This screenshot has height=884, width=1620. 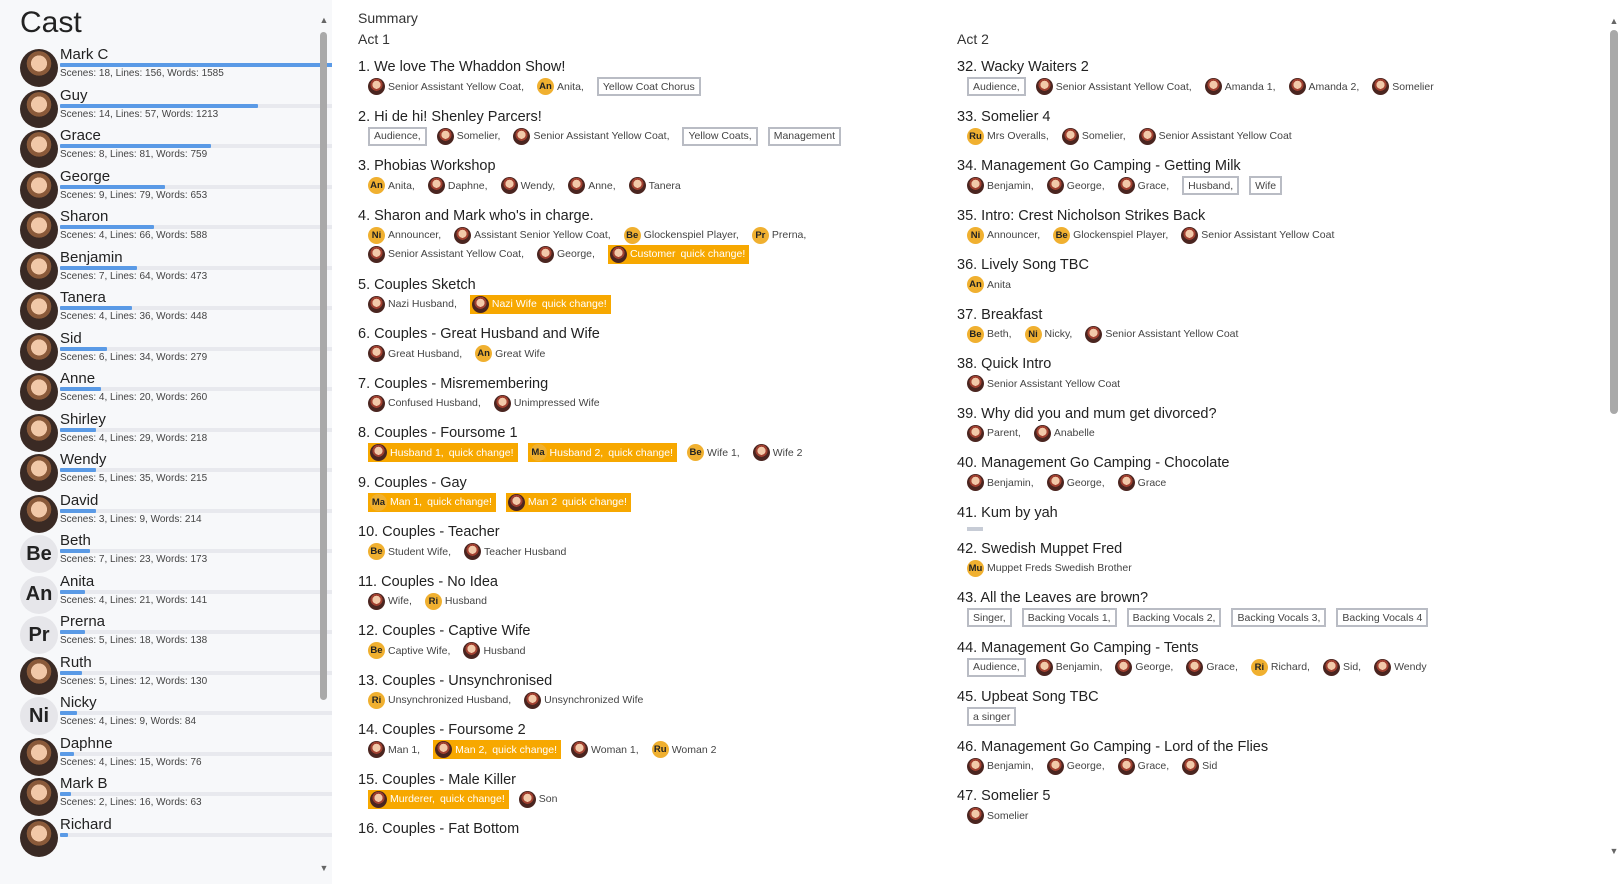 What do you see at coordinates (685, 749) in the screenshot?
I see `role-chip: Ru Woman 2` at bounding box center [685, 749].